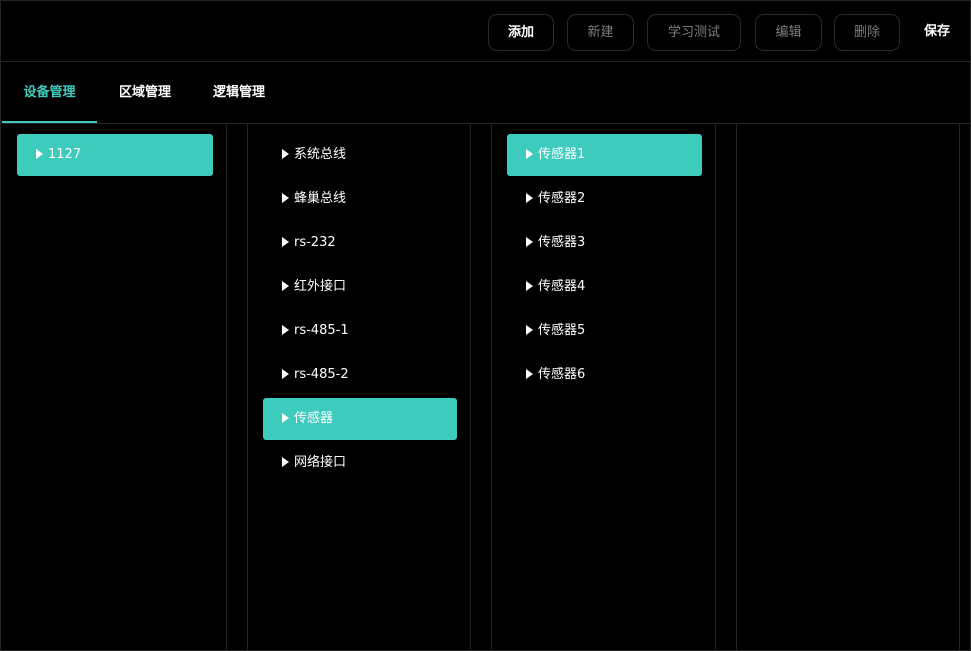 The height and width of the screenshot is (651, 971). What do you see at coordinates (321, 330) in the screenshot?
I see `list-item-label: rs-485-1` at bounding box center [321, 330].